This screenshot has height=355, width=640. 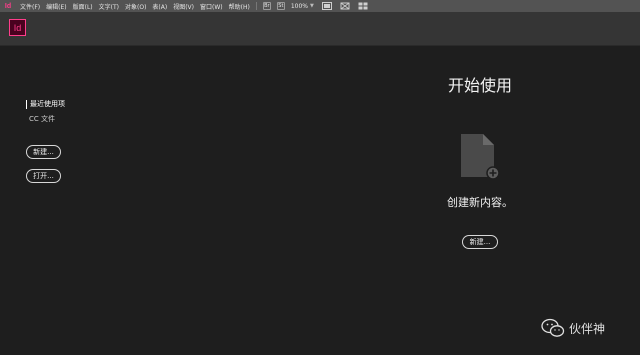 What do you see at coordinates (135, 6) in the screenshot?
I see `menu-object: 对象(O)` at bounding box center [135, 6].